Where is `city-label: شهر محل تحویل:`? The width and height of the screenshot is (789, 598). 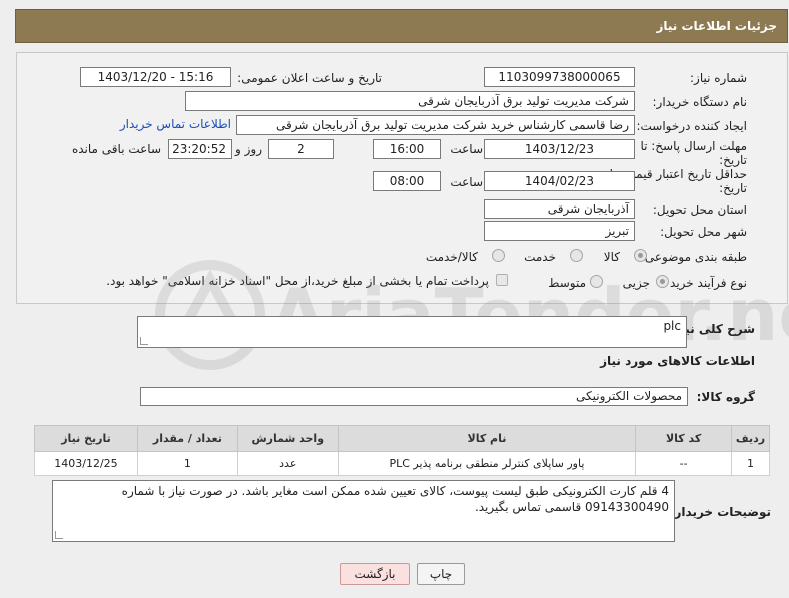
city-label: شهر محل تحویل: is located at coordinates (703, 232).